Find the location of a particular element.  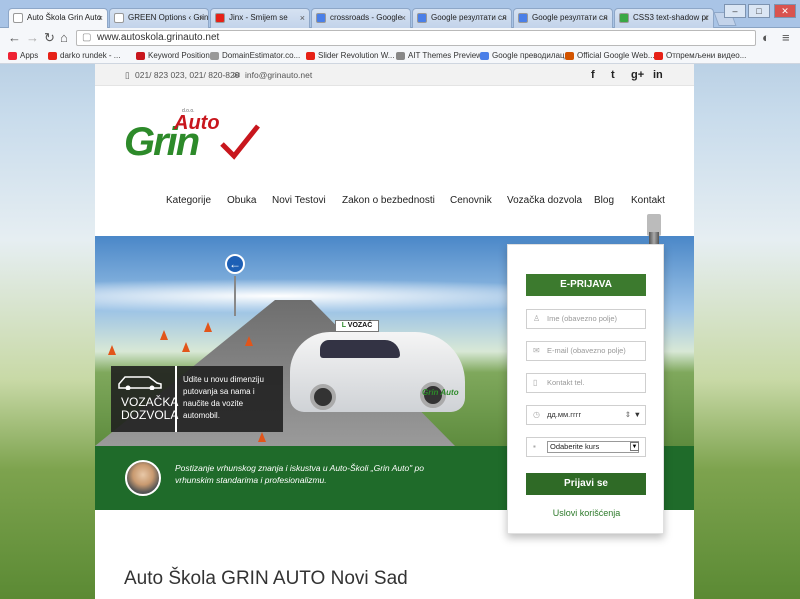

tab-label: CSS3 text-shadow pr is located at coordinates (671, 17).